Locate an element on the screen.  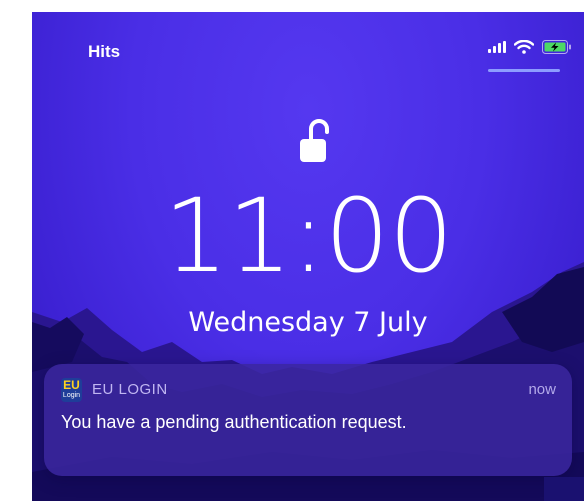
unlocked-padlock-icon is located at coordinates (318, 141).